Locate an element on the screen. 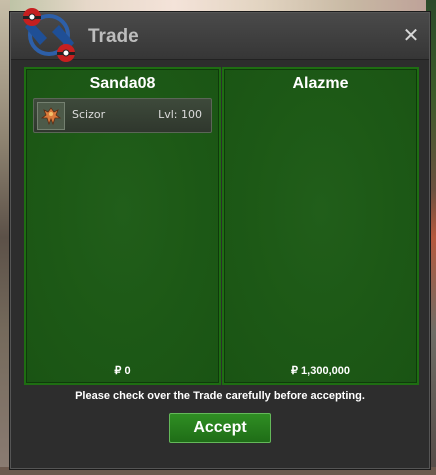  window-title: Trade is located at coordinates (113, 36).